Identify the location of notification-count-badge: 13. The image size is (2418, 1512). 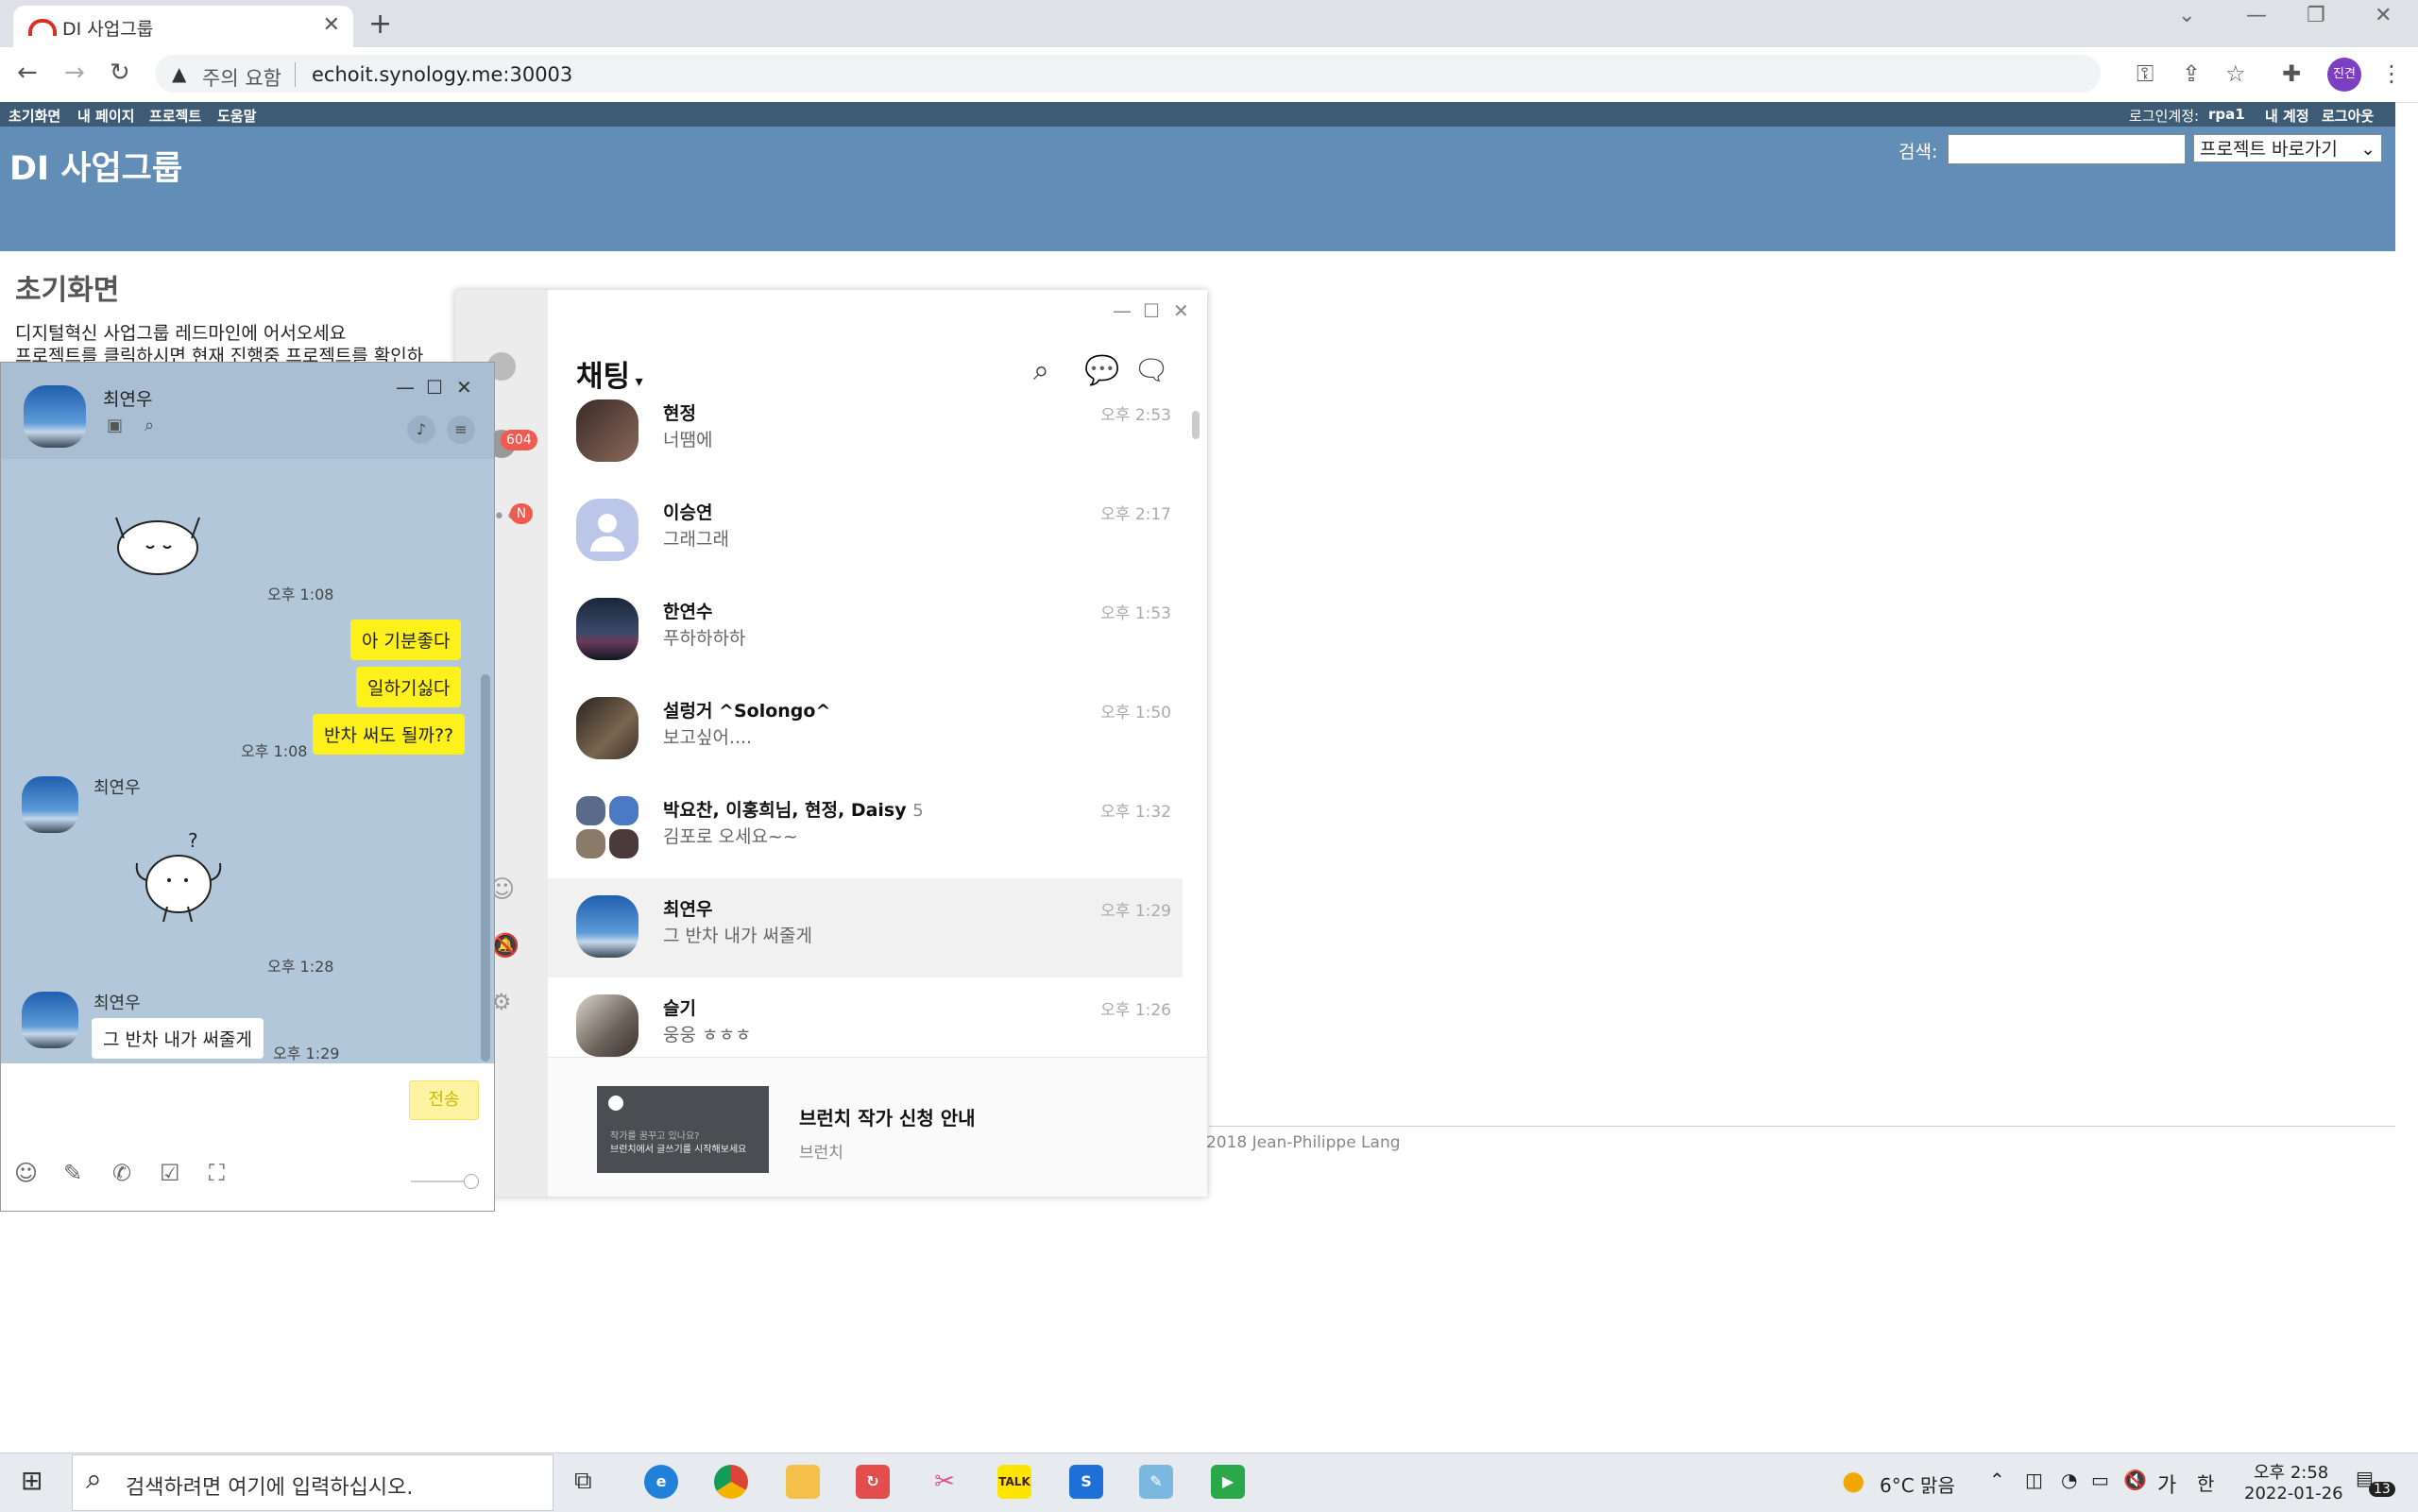
(2382, 1489).